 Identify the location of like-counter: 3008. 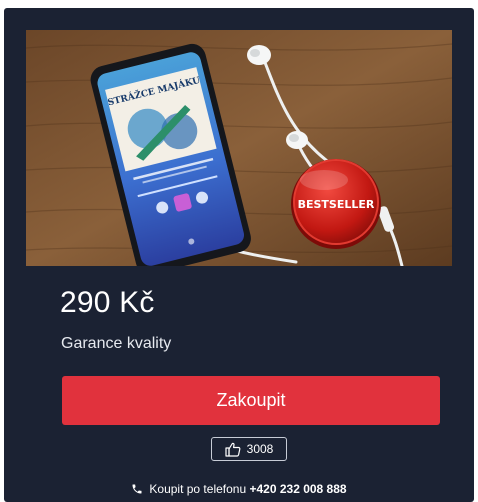
(249, 449).